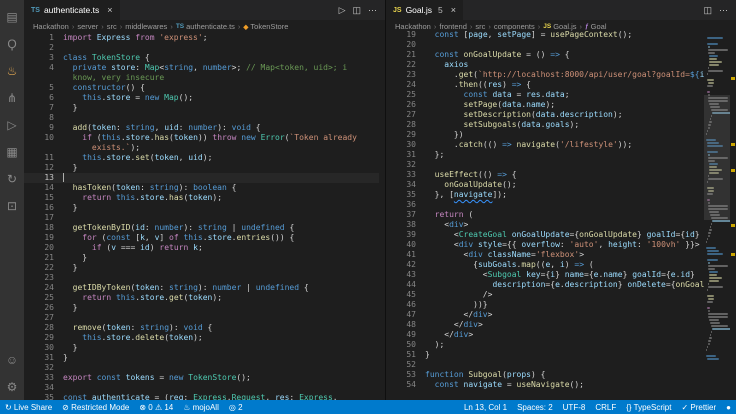  What do you see at coordinates (12, 16) in the screenshot?
I see `explorer-icon: ▤` at bounding box center [12, 16].